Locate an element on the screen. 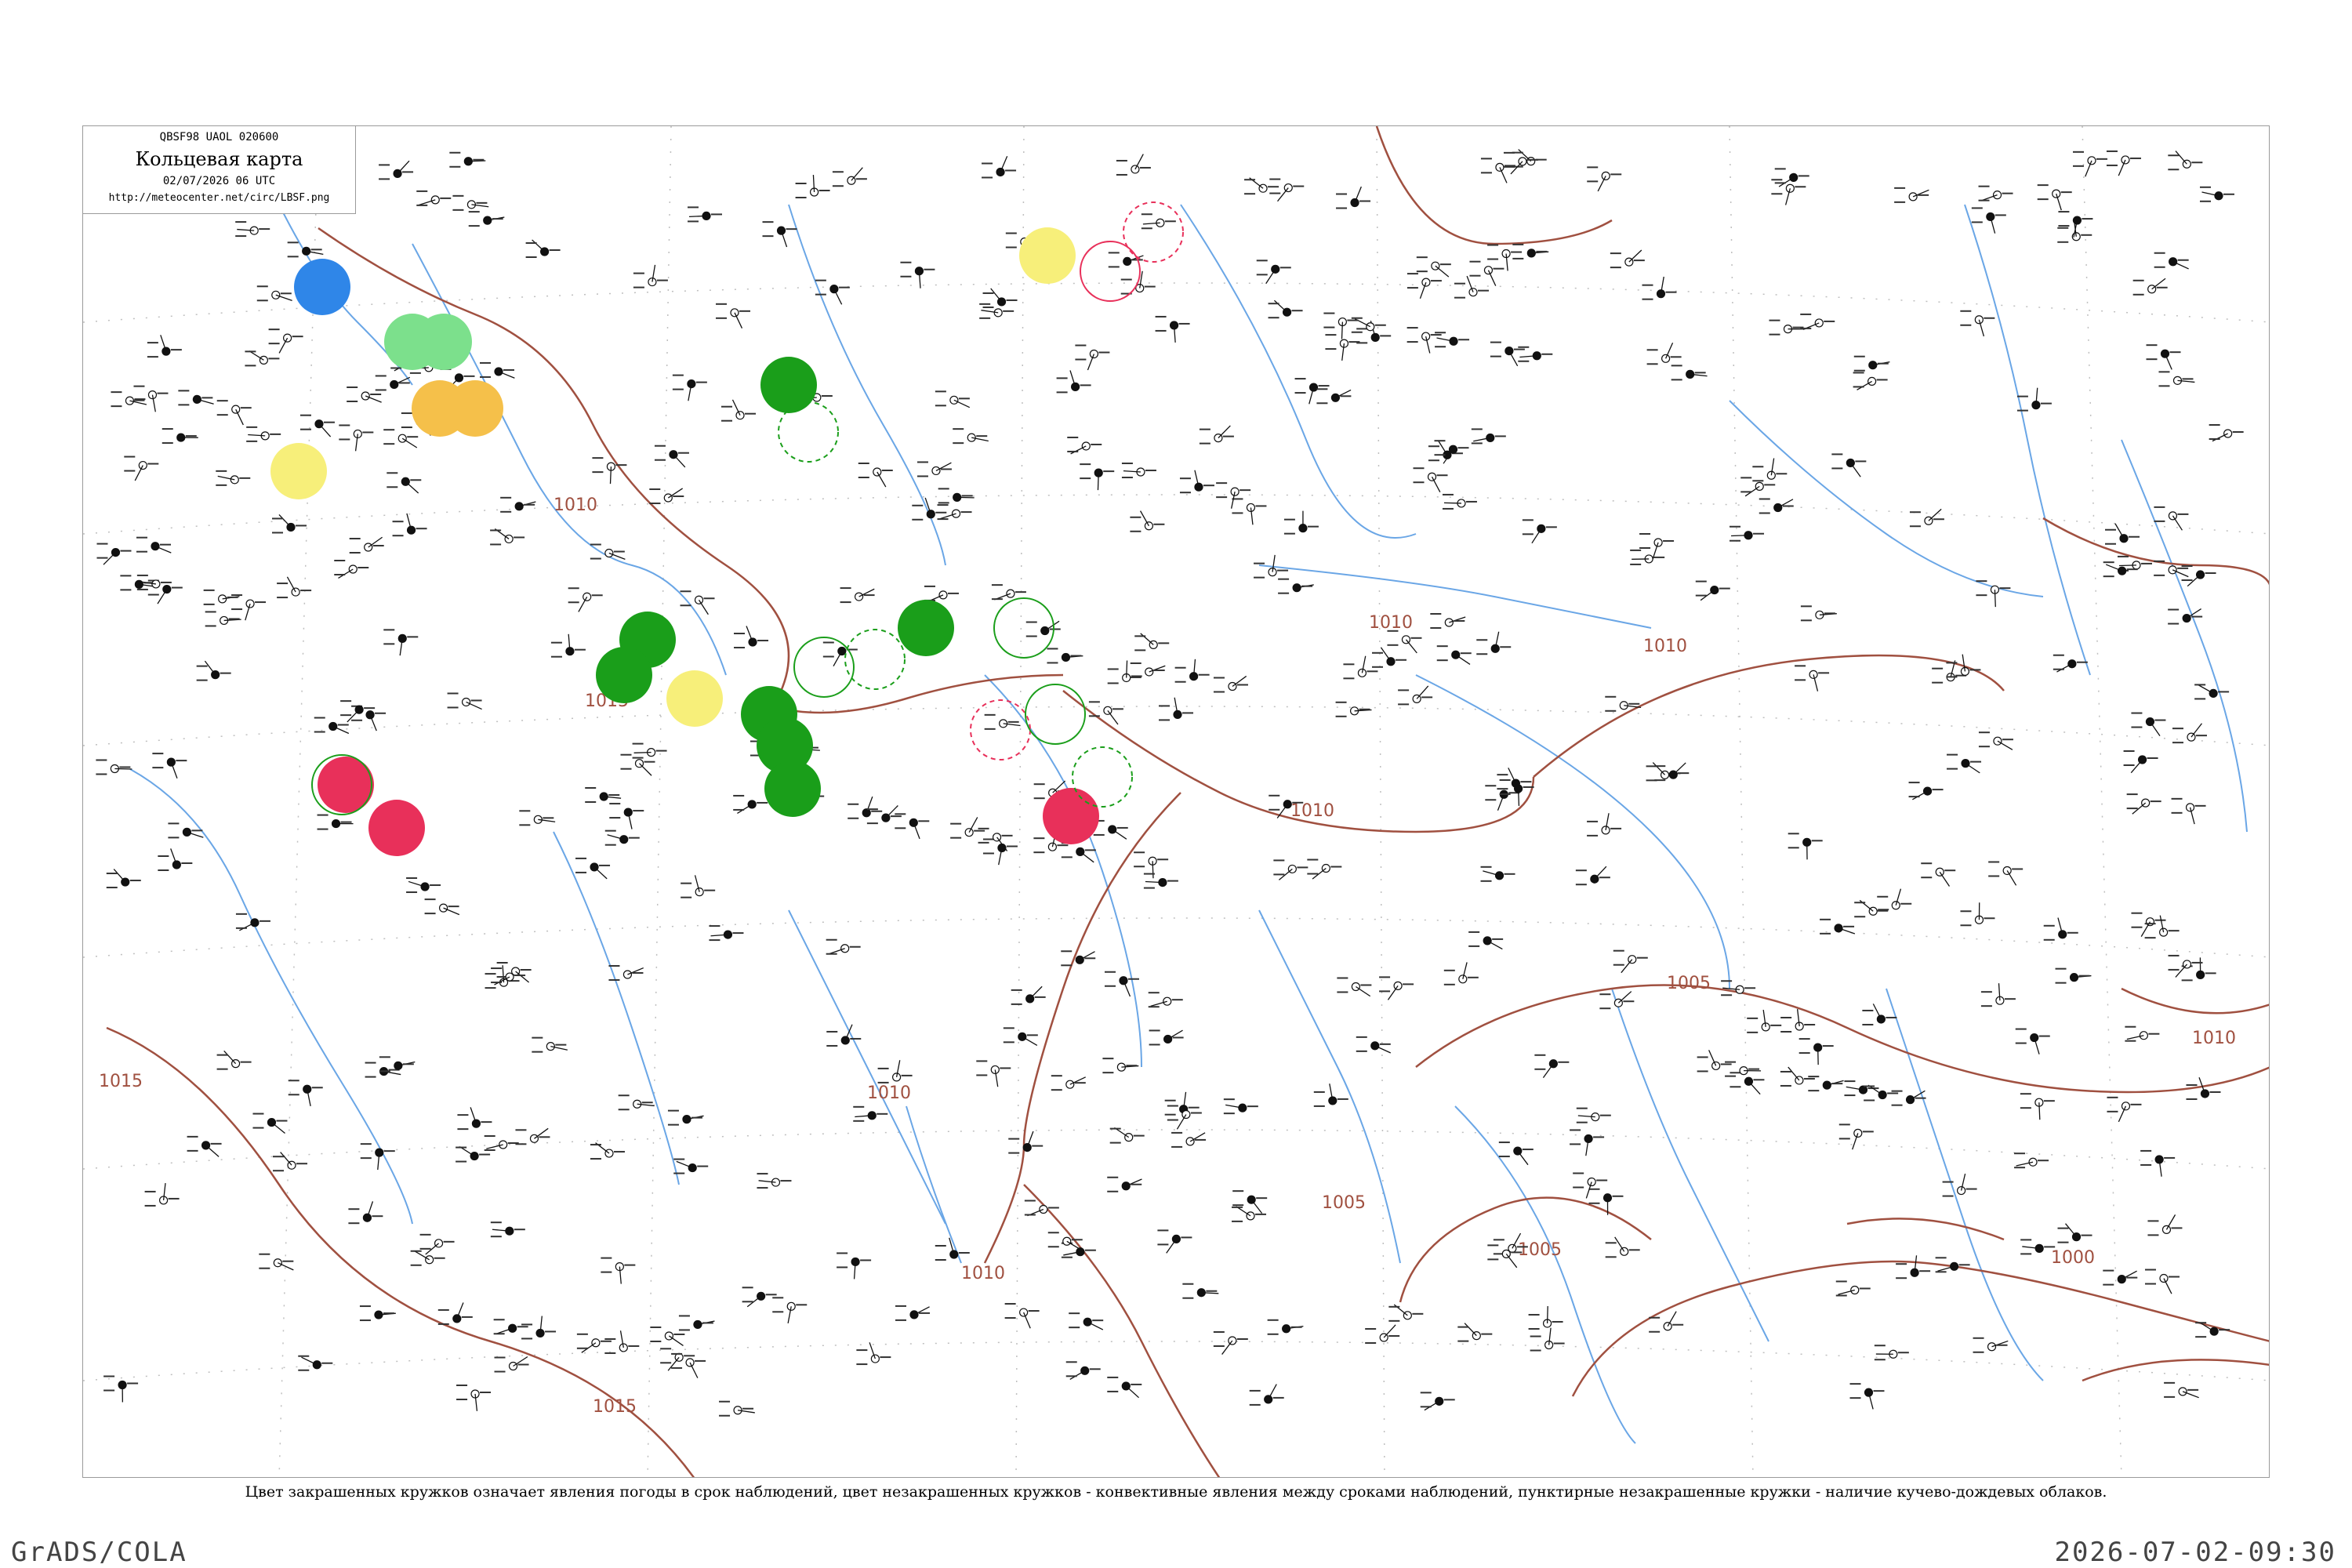  isobar-label: 1015 is located at coordinates (121, 1081).